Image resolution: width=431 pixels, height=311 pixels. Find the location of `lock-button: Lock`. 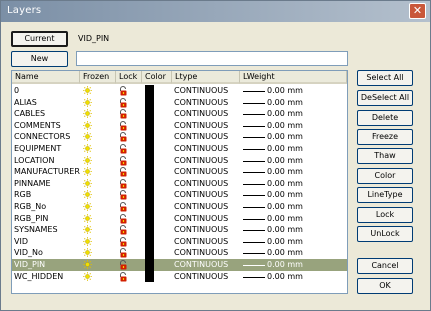

lock-button: Lock is located at coordinates (385, 215).